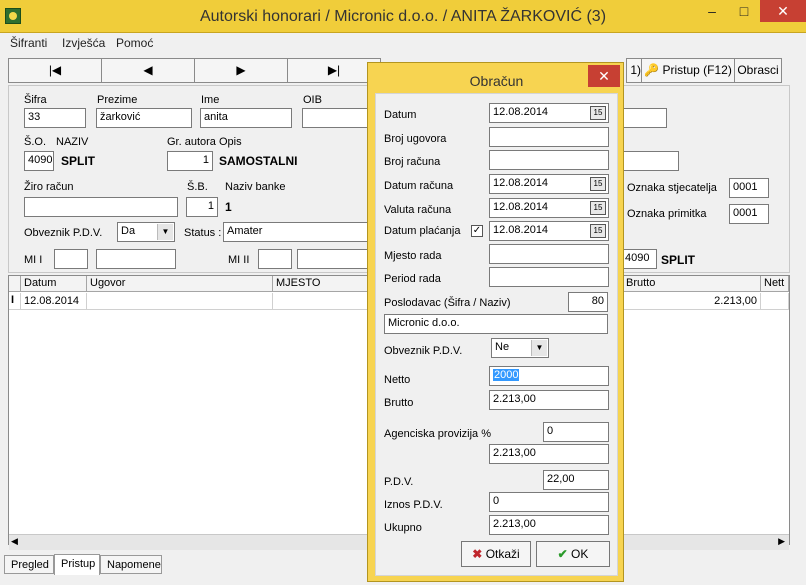 This screenshot has width=806, height=585. What do you see at coordinates (202, 207) in the screenshot?
I see `sb-field: 1` at bounding box center [202, 207].